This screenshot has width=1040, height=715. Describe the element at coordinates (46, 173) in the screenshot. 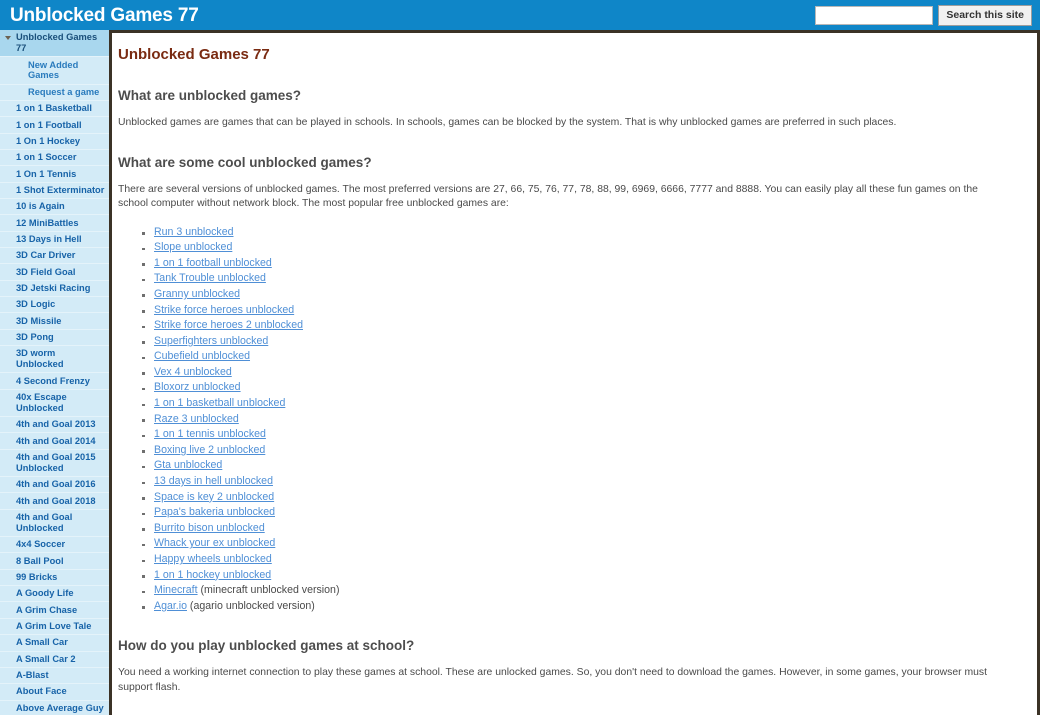

I see `sidebar-item-label: 1 On 1 Tennis` at that location.